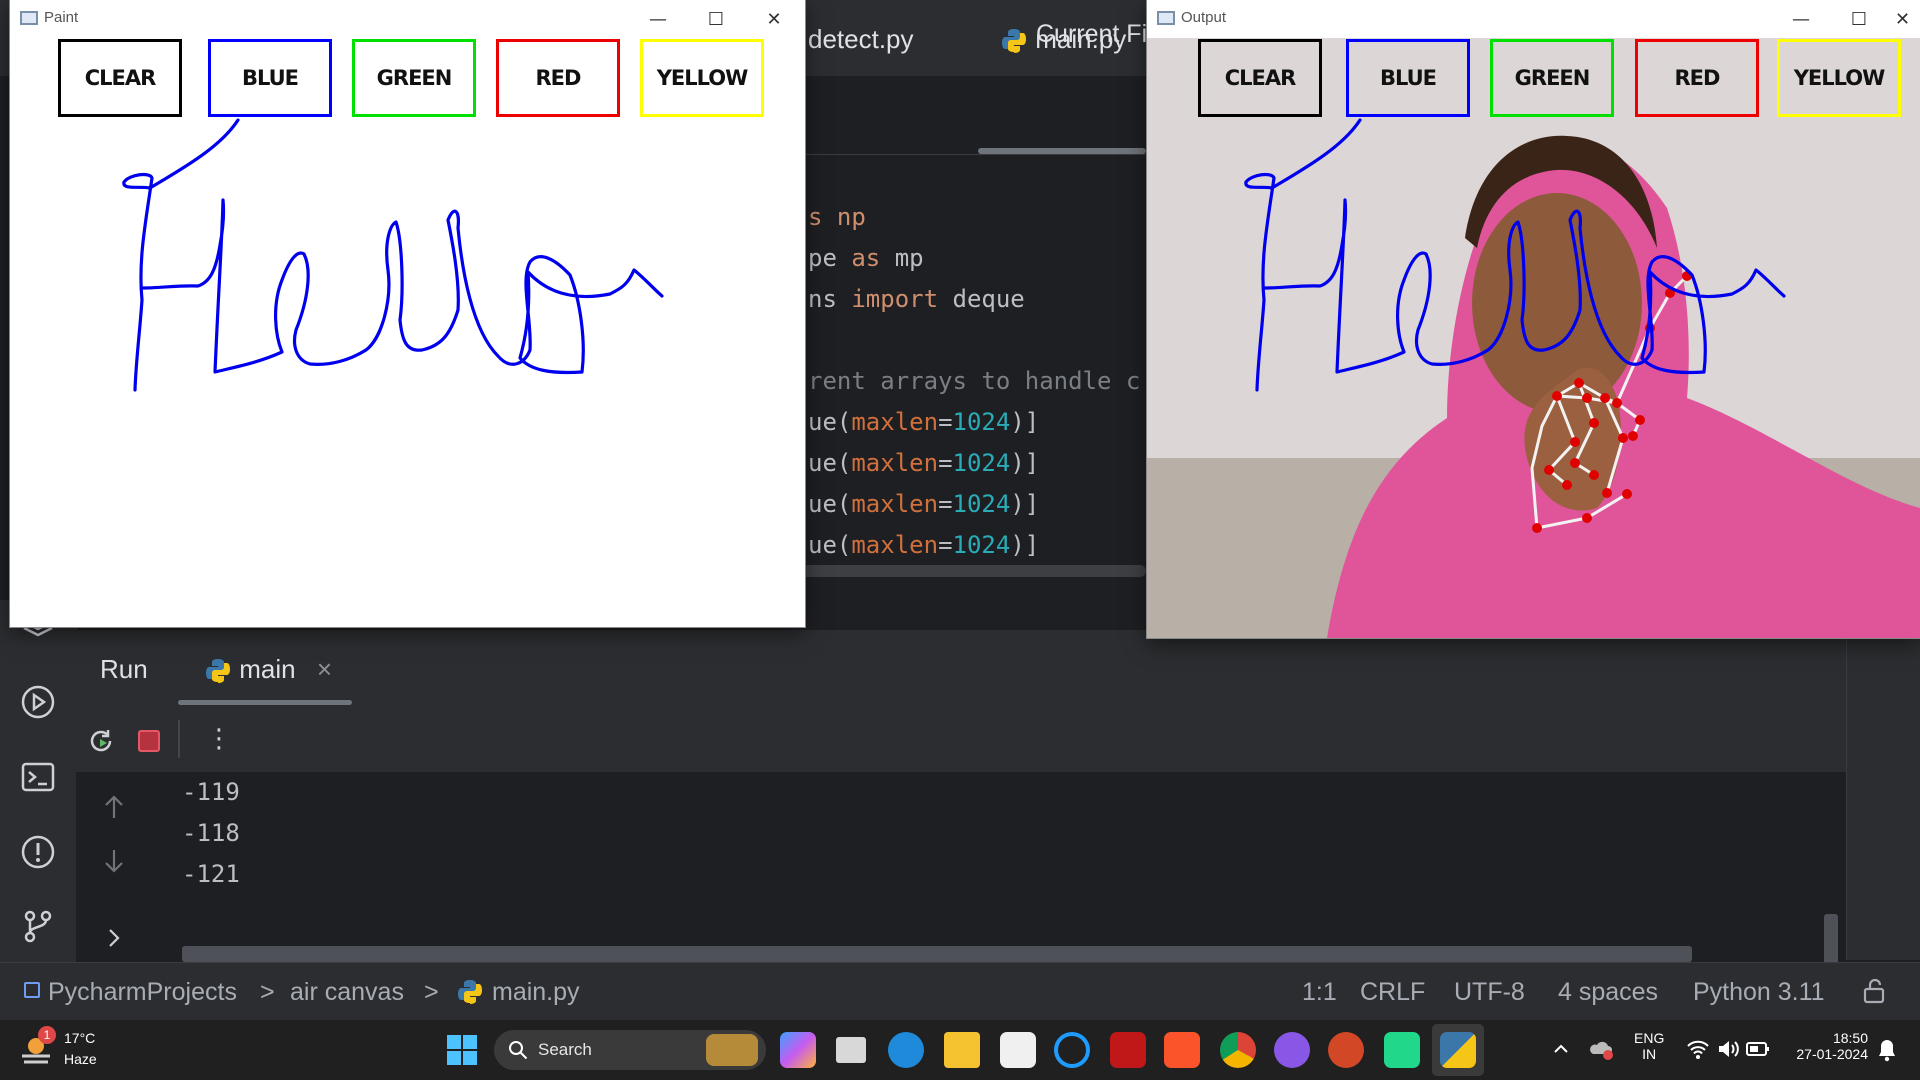  What do you see at coordinates (1608, 992) in the screenshot?
I see `indent-setting: 4 spaces` at bounding box center [1608, 992].